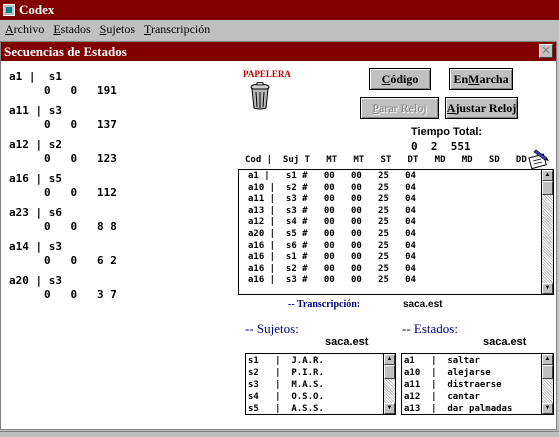  Describe the element at coordinates (389, 384) in the screenshot. I see `sujetos-scrollbar: ▲ ▼` at that location.